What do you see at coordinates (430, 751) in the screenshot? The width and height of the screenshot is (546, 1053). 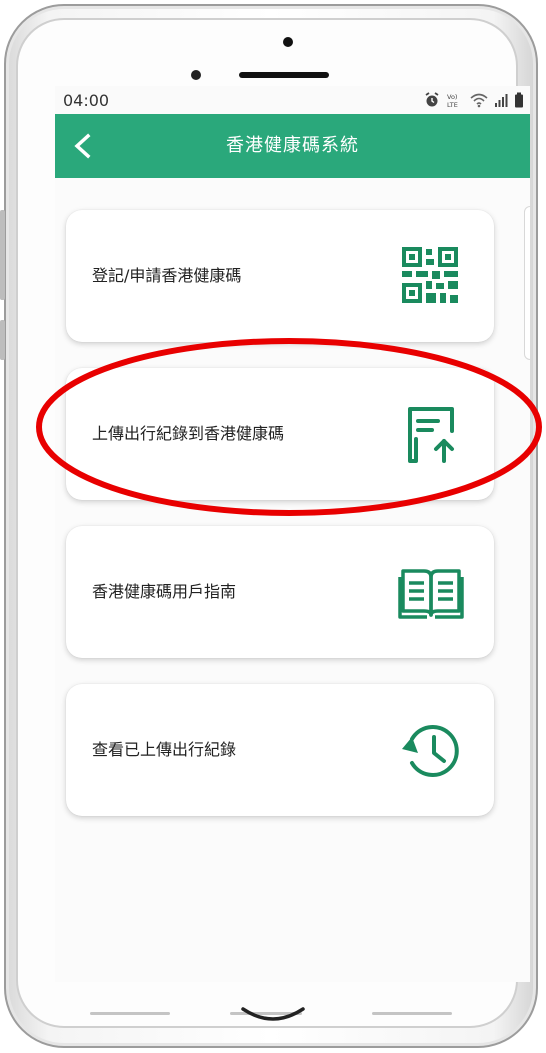 I see `history-clock-icon` at bounding box center [430, 751].